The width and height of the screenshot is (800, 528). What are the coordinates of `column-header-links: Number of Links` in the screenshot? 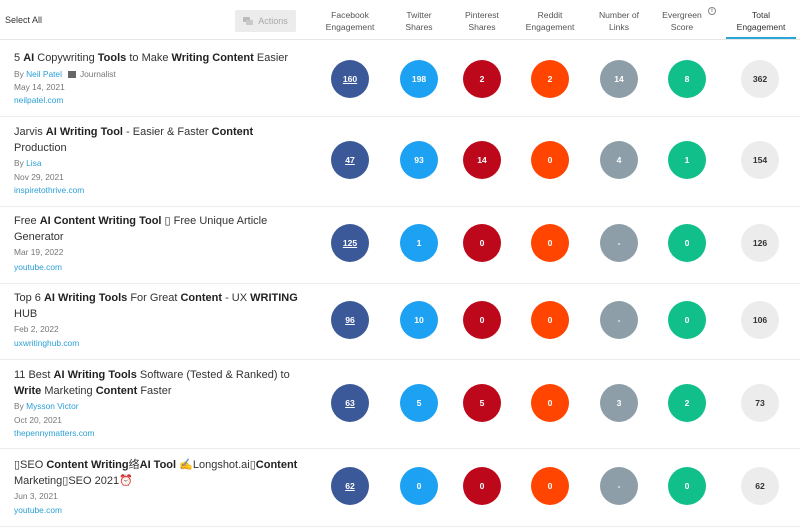 It's located at (619, 21).